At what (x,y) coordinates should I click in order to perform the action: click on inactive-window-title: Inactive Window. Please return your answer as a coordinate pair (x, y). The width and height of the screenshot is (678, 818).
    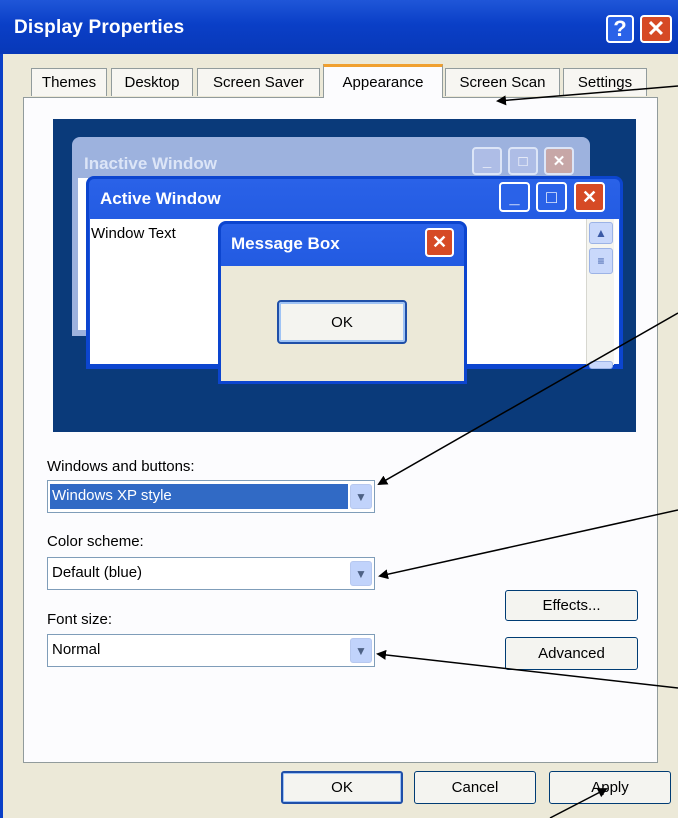
    Looking at the image, I should click on (151, 163).